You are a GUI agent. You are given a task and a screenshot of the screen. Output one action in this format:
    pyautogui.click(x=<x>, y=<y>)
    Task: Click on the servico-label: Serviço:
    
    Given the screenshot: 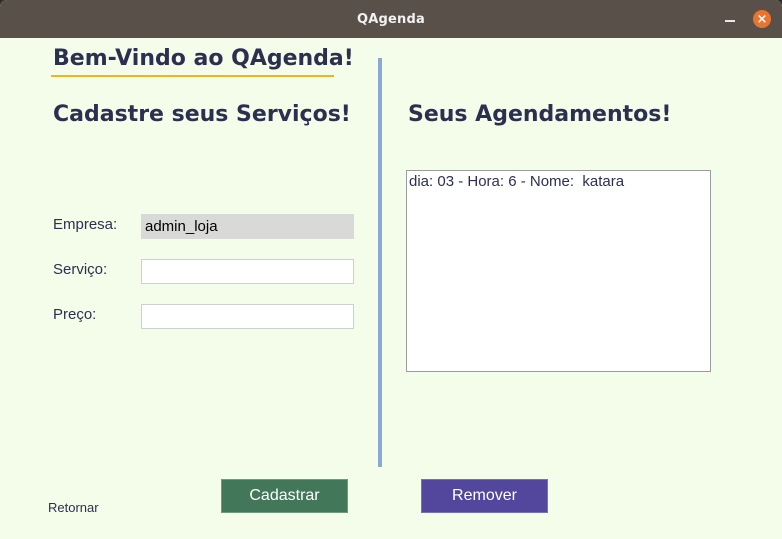 What is the action you would take?
    pyautogui.click(x=80, y=269)
    